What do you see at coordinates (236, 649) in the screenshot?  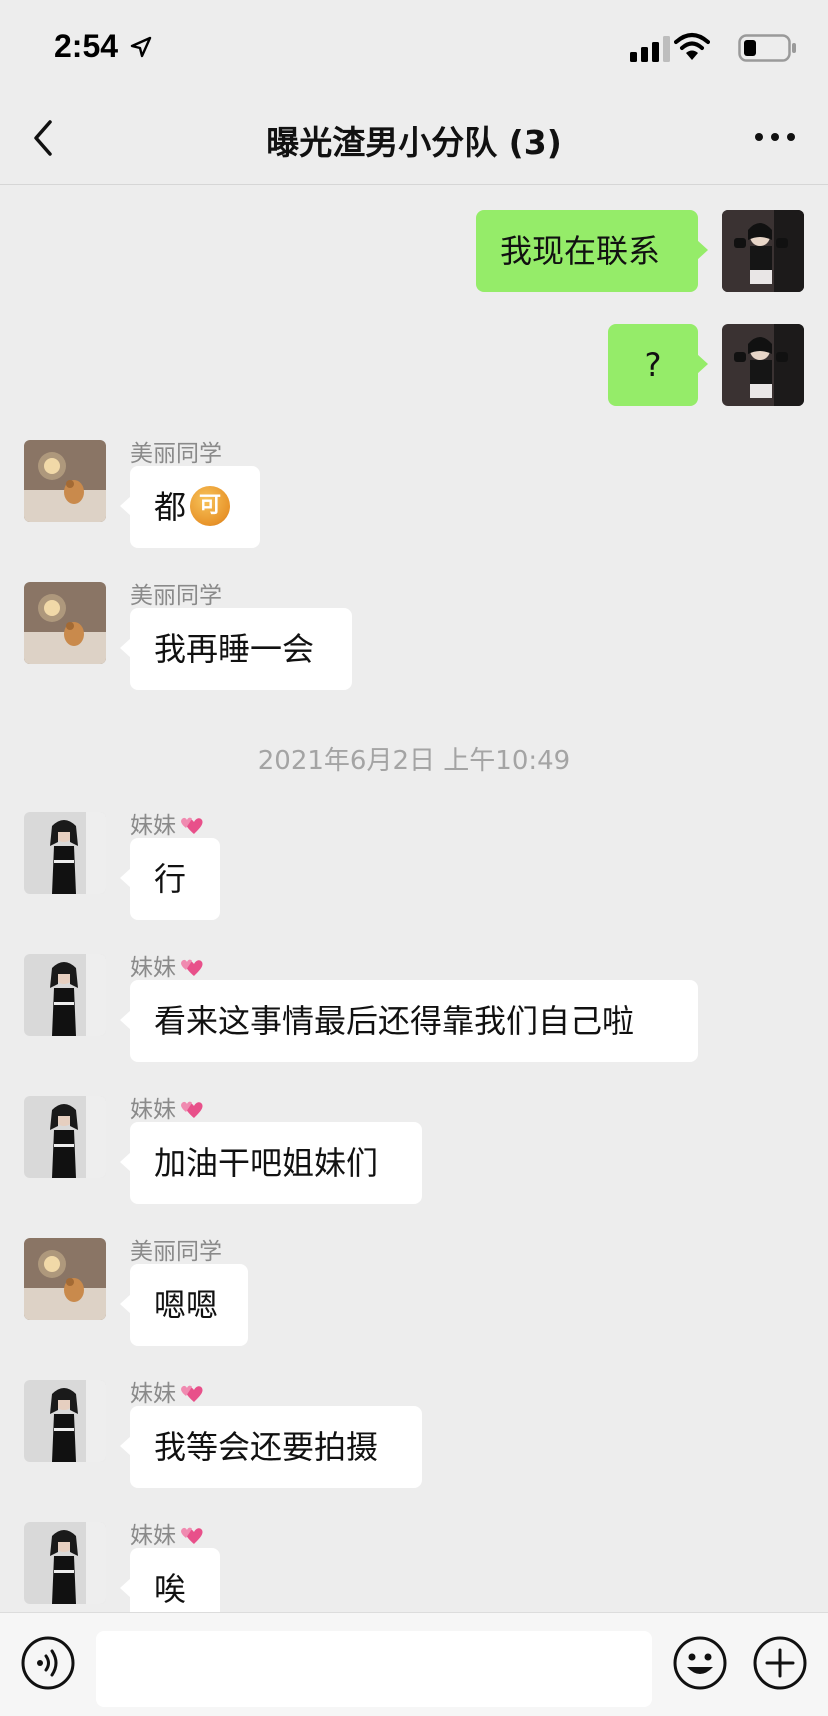 I see `message-bubble-incoming: 我再睡一会` at bounding box center [236, 649].